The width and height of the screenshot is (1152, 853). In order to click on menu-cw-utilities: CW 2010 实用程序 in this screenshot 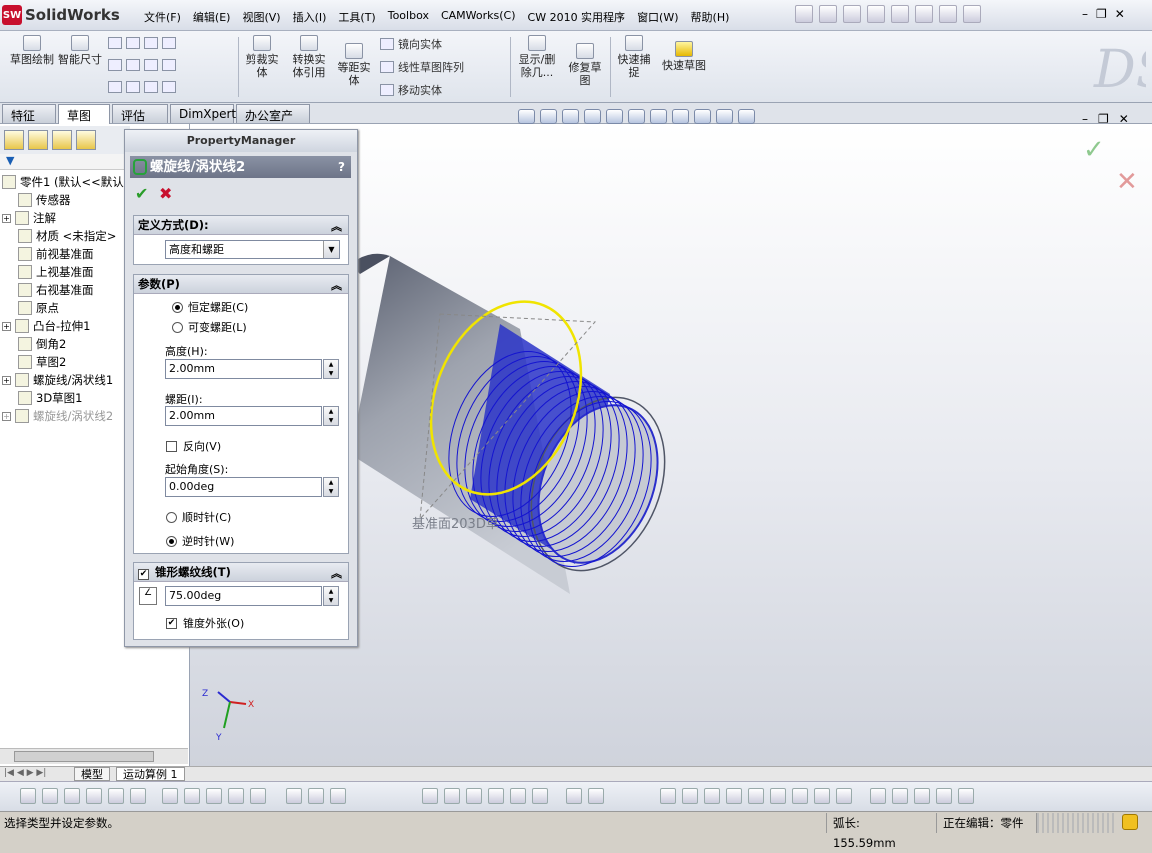, I will do `click(577, 17)`.